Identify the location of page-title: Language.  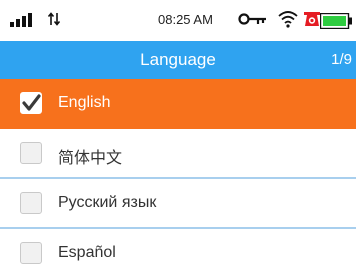
(178, 59).